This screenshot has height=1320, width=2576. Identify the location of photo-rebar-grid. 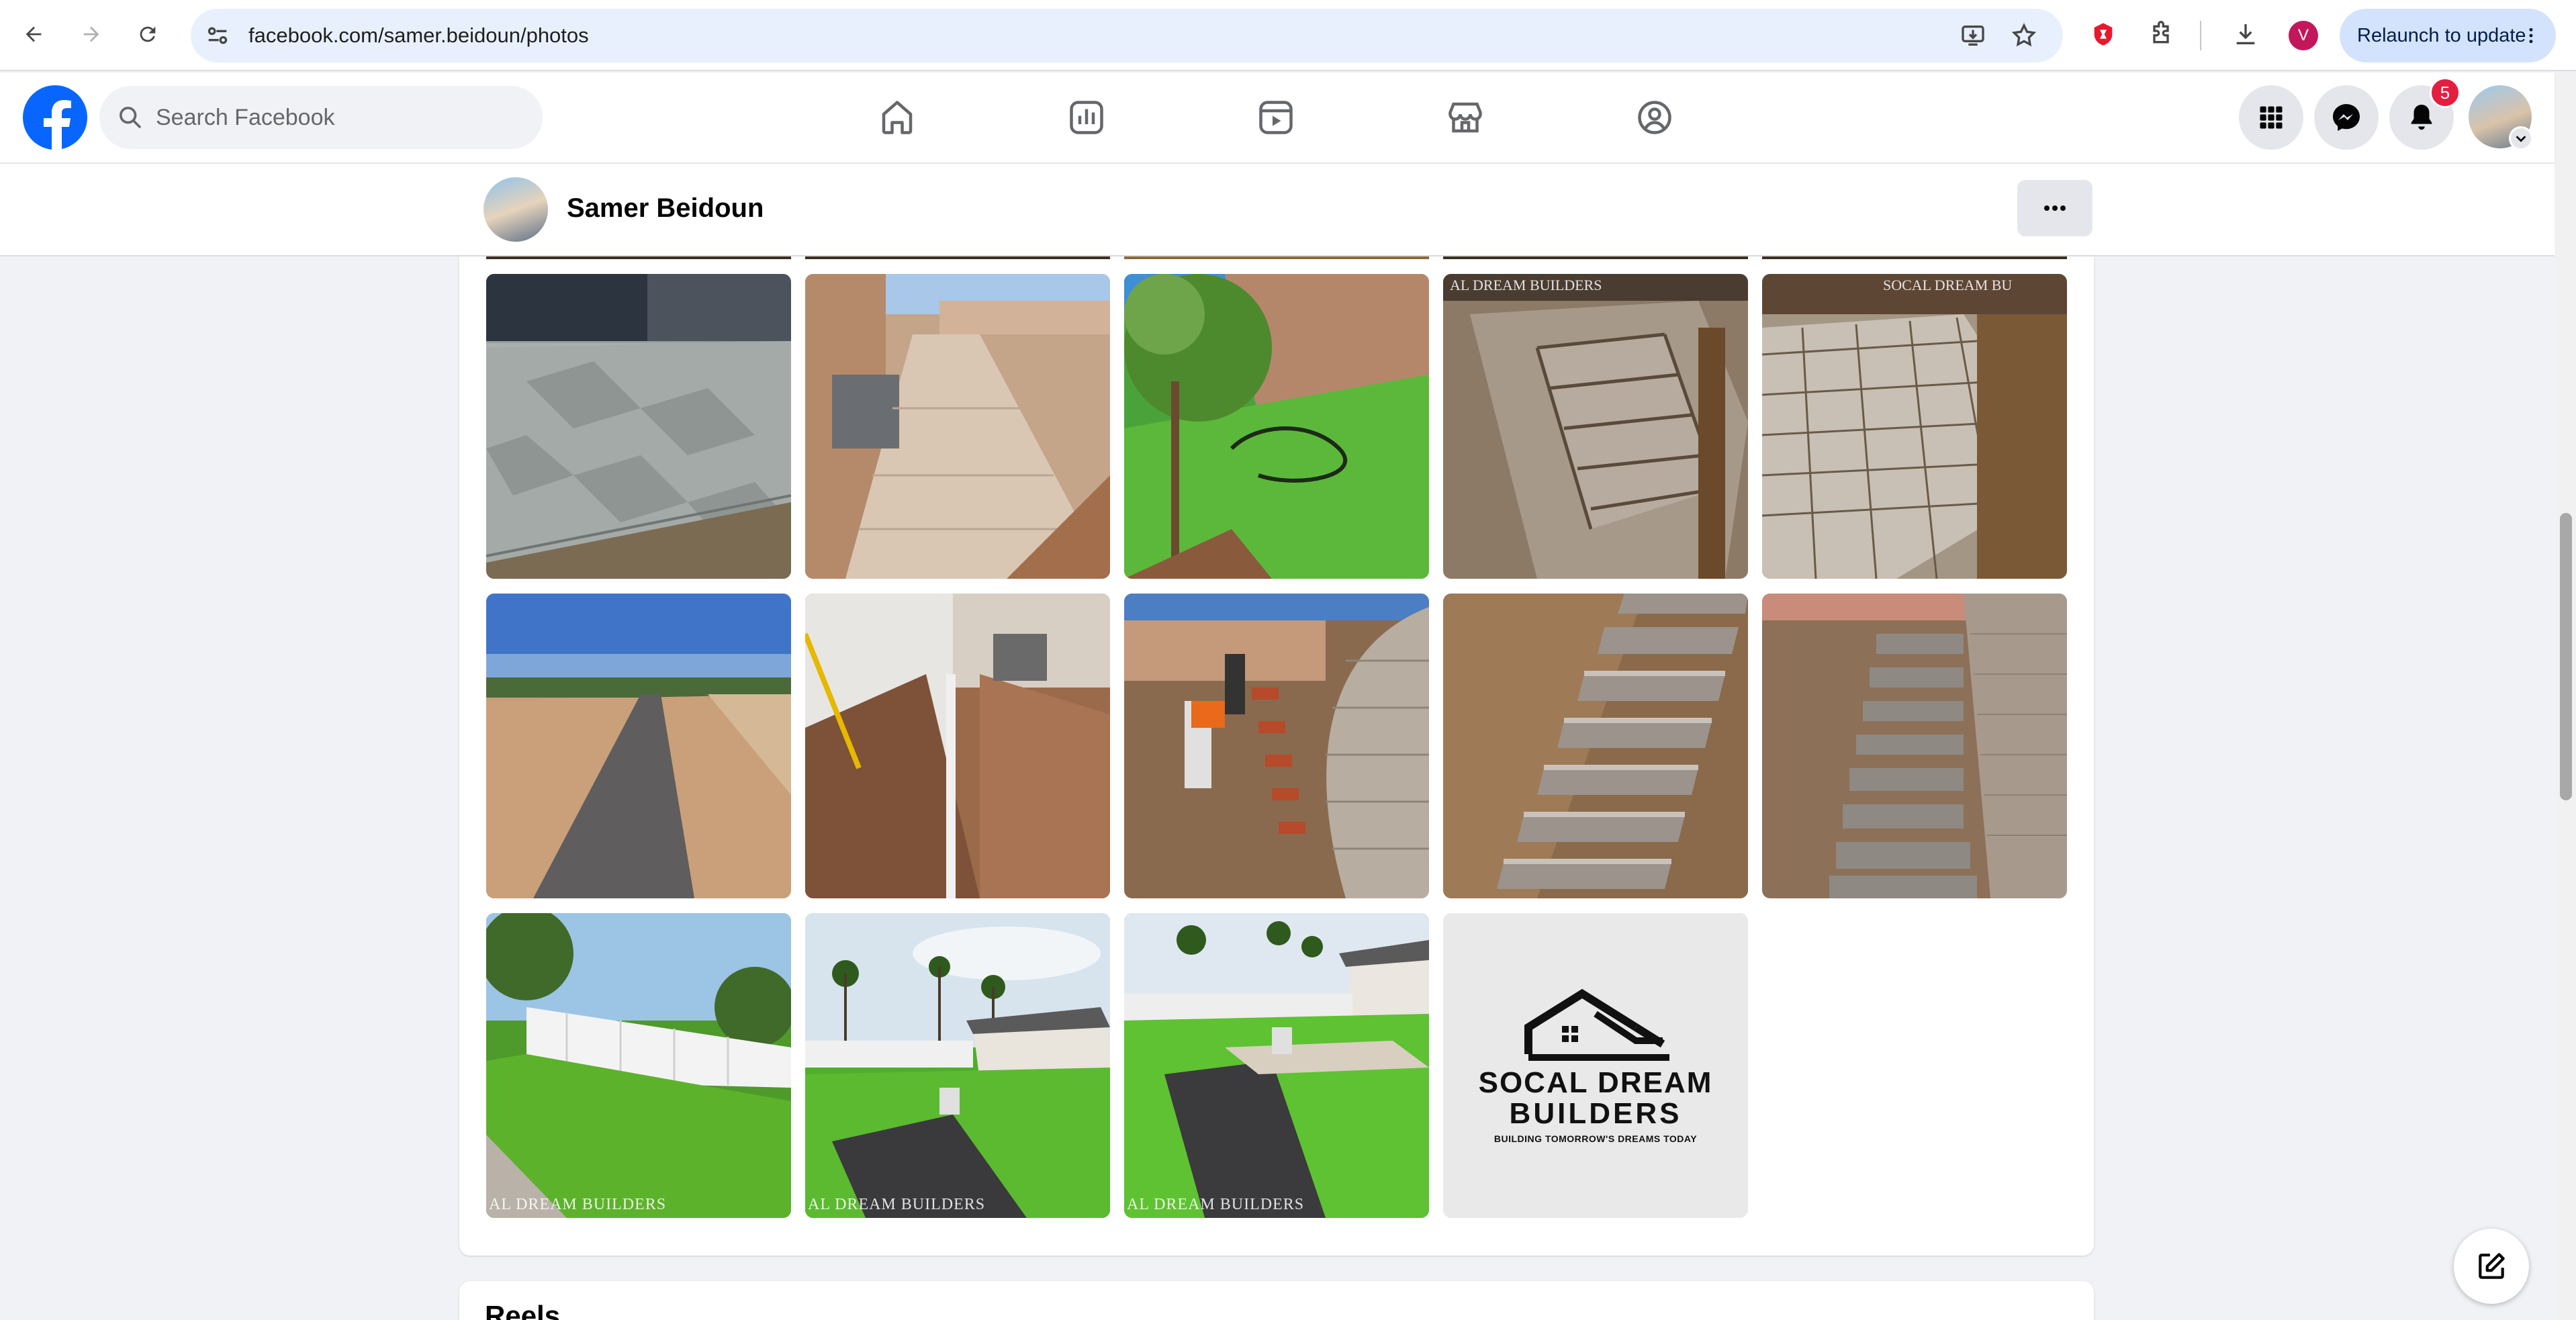
(1914, 427).